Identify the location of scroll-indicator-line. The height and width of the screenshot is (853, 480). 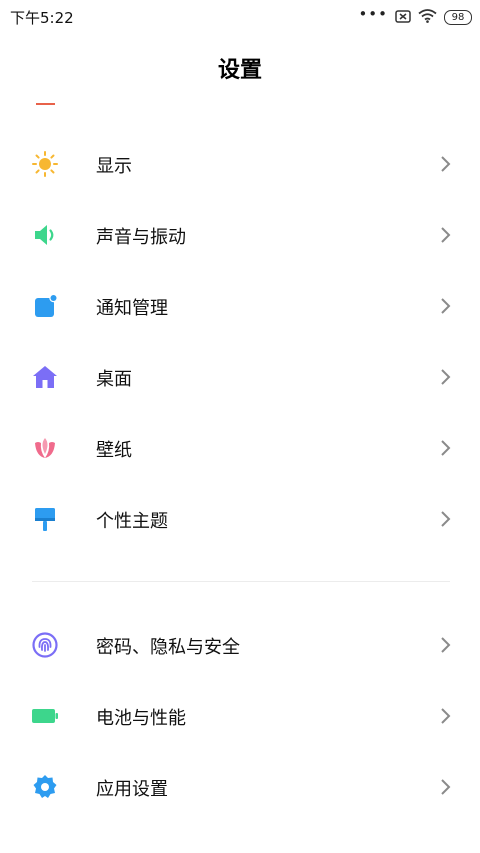
(45, 104).